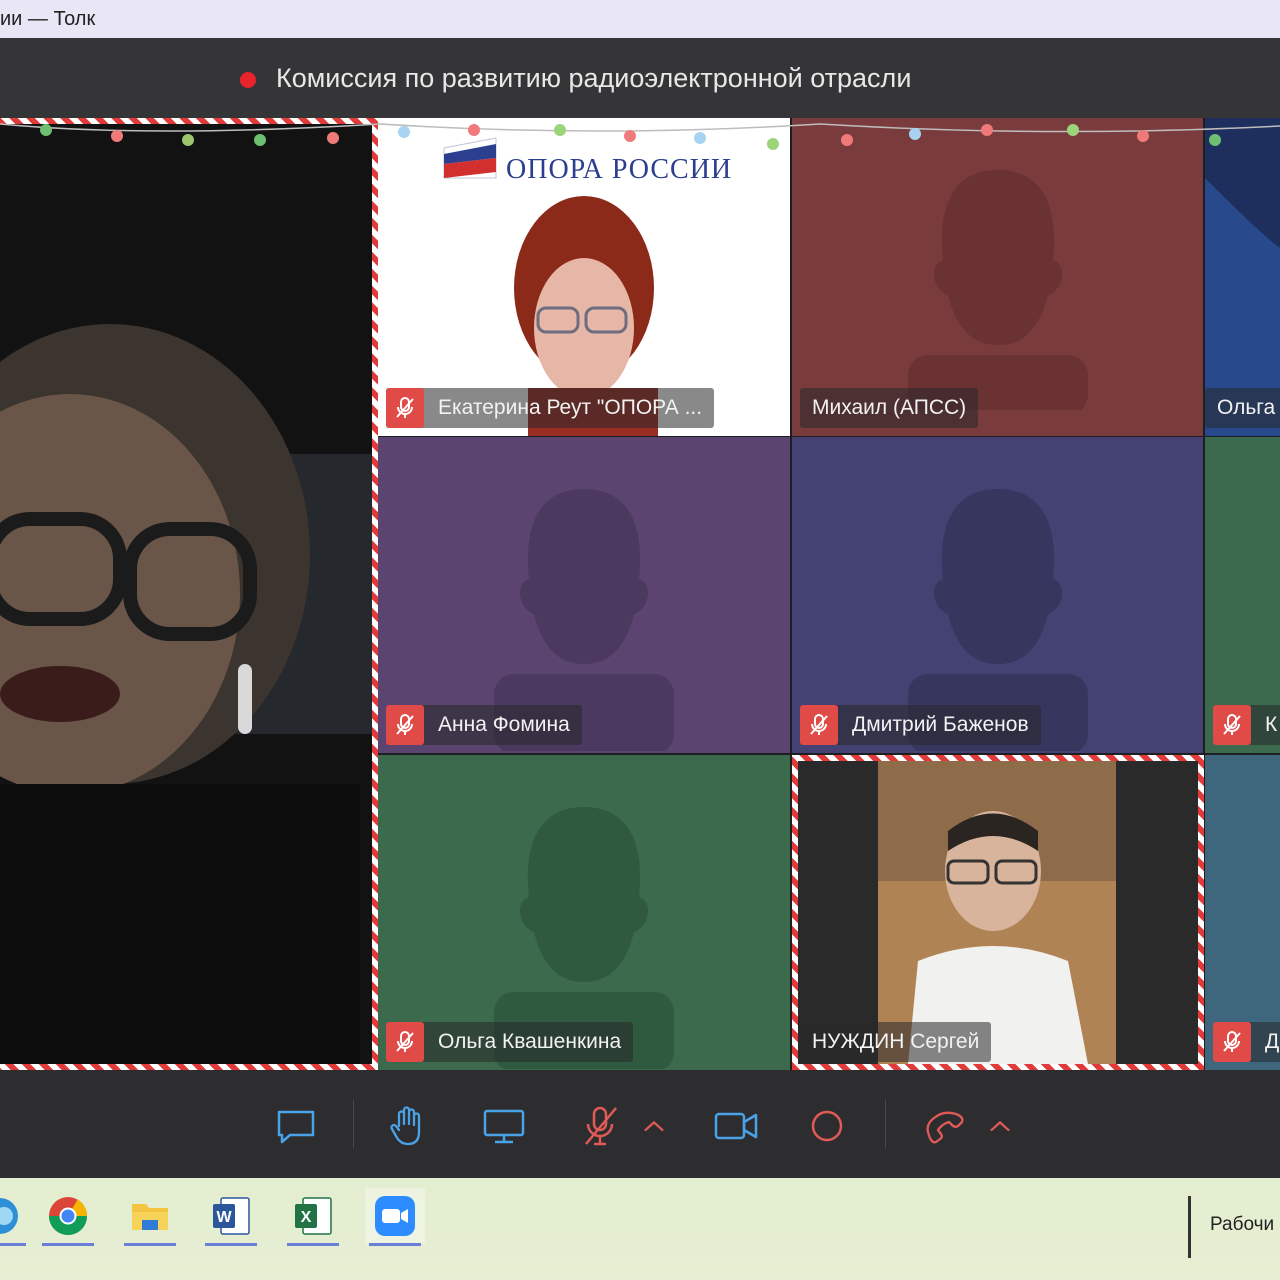  I want to click on hang-up-icon, so click(945, 1127).